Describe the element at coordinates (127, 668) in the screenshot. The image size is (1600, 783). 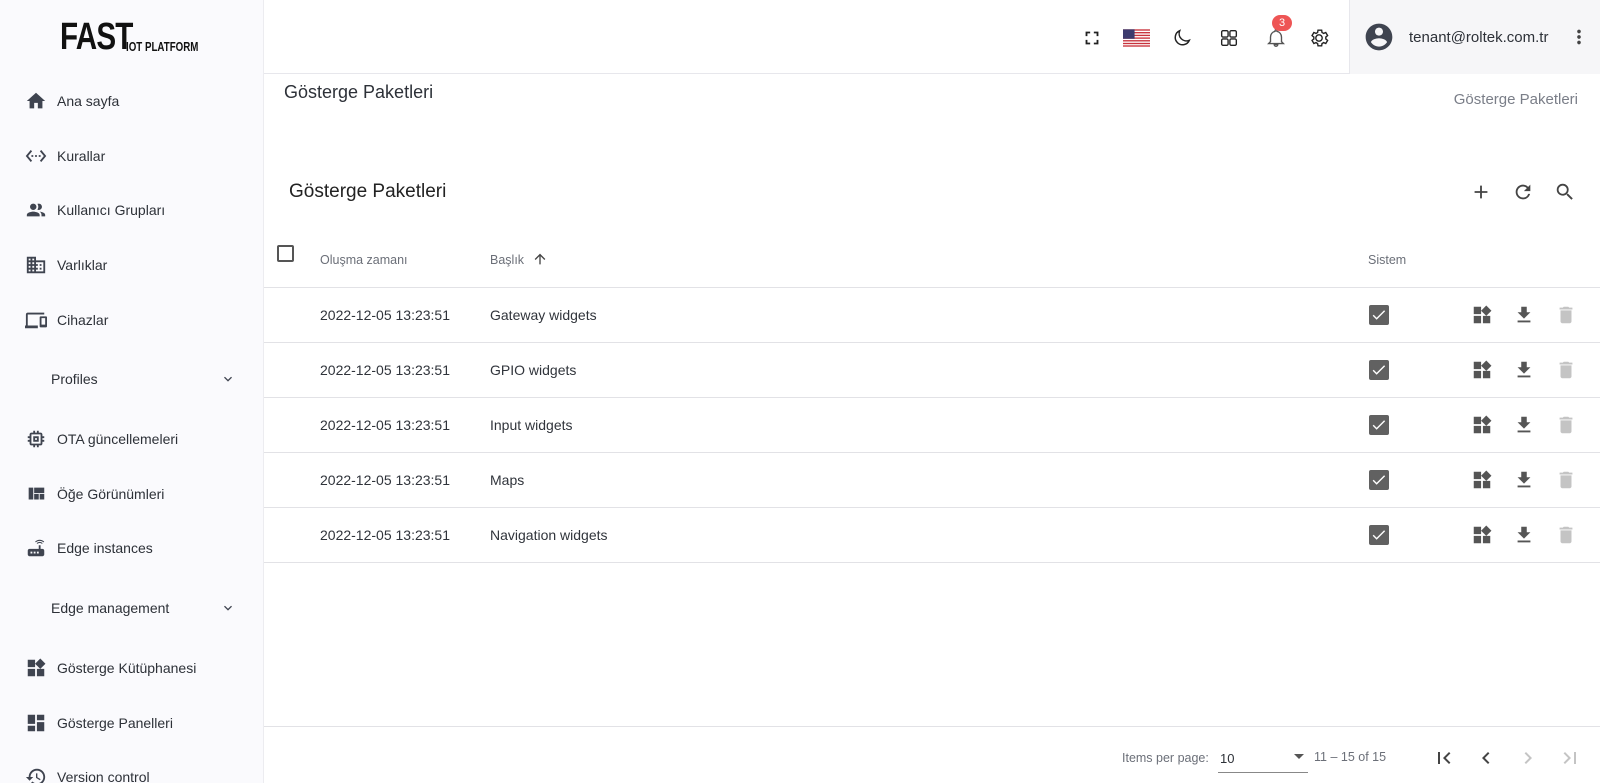
I see `sidebar-item-label: Gösterge Kütüphanesi` at that location.